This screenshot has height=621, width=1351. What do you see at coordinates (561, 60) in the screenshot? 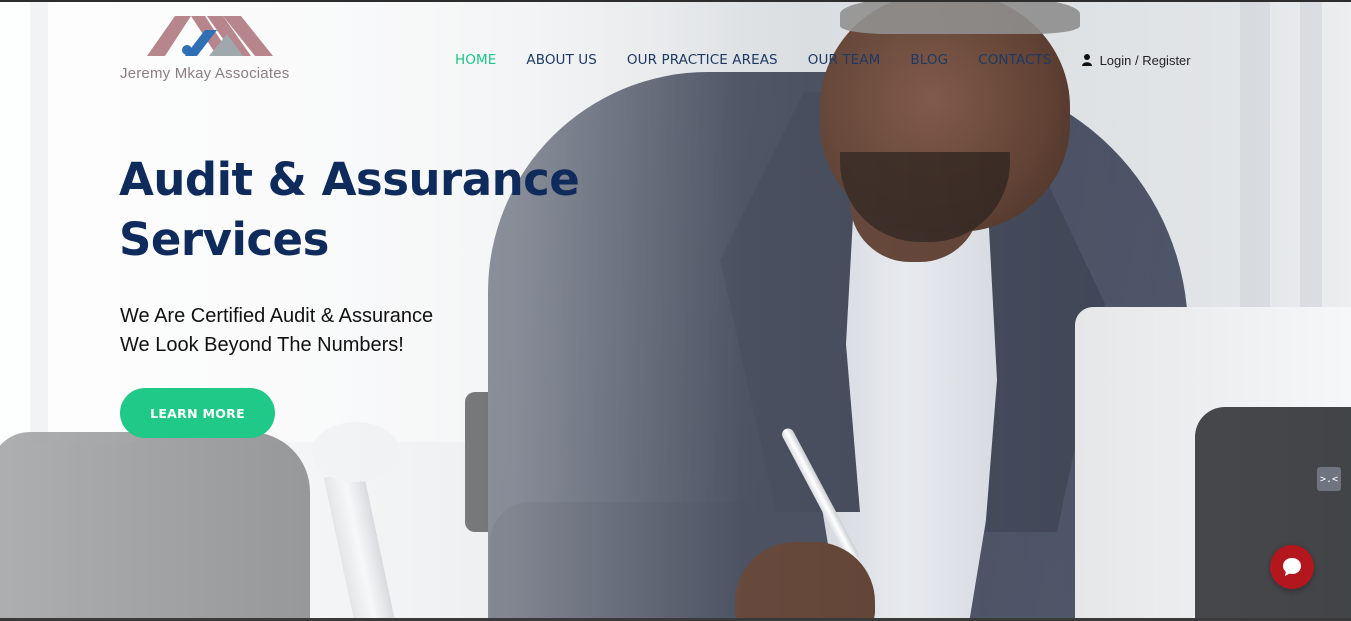
I see `nav-about-us: ABOUT US` at bounding box center [561, 60].